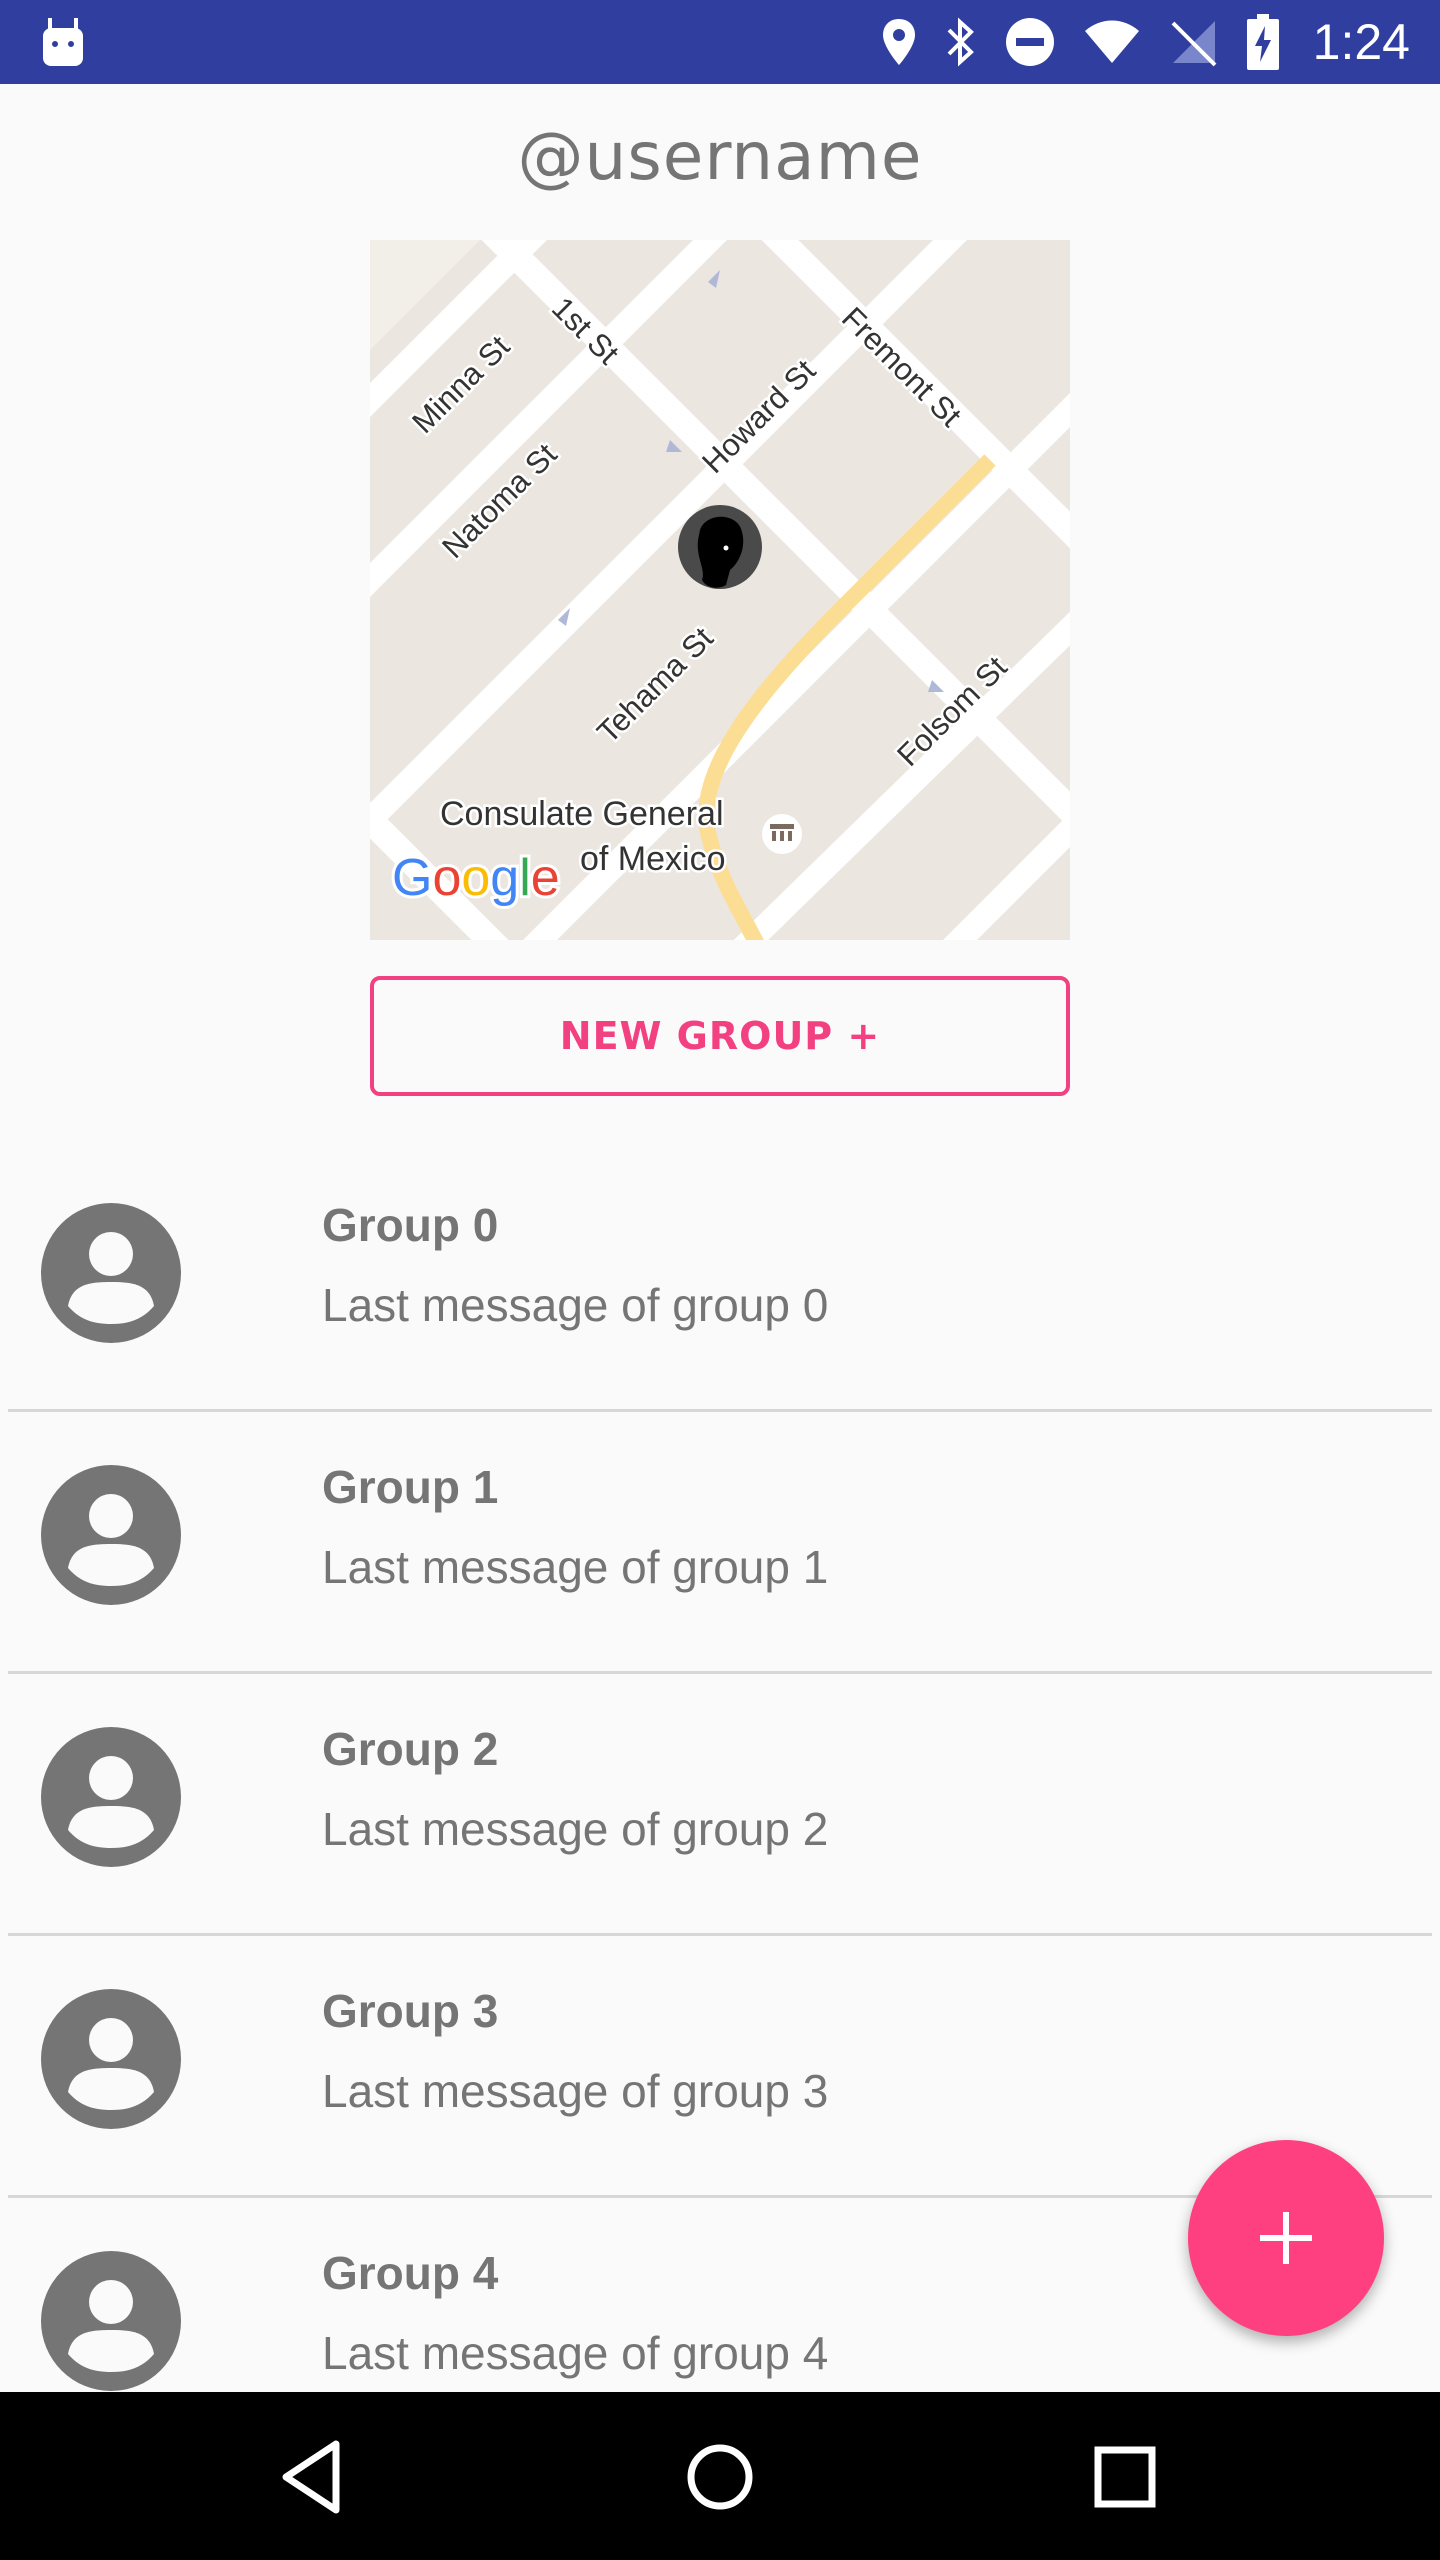 The image size is (1440, 2560). I want to click on group-name: Group 4, so click(410, 2273).